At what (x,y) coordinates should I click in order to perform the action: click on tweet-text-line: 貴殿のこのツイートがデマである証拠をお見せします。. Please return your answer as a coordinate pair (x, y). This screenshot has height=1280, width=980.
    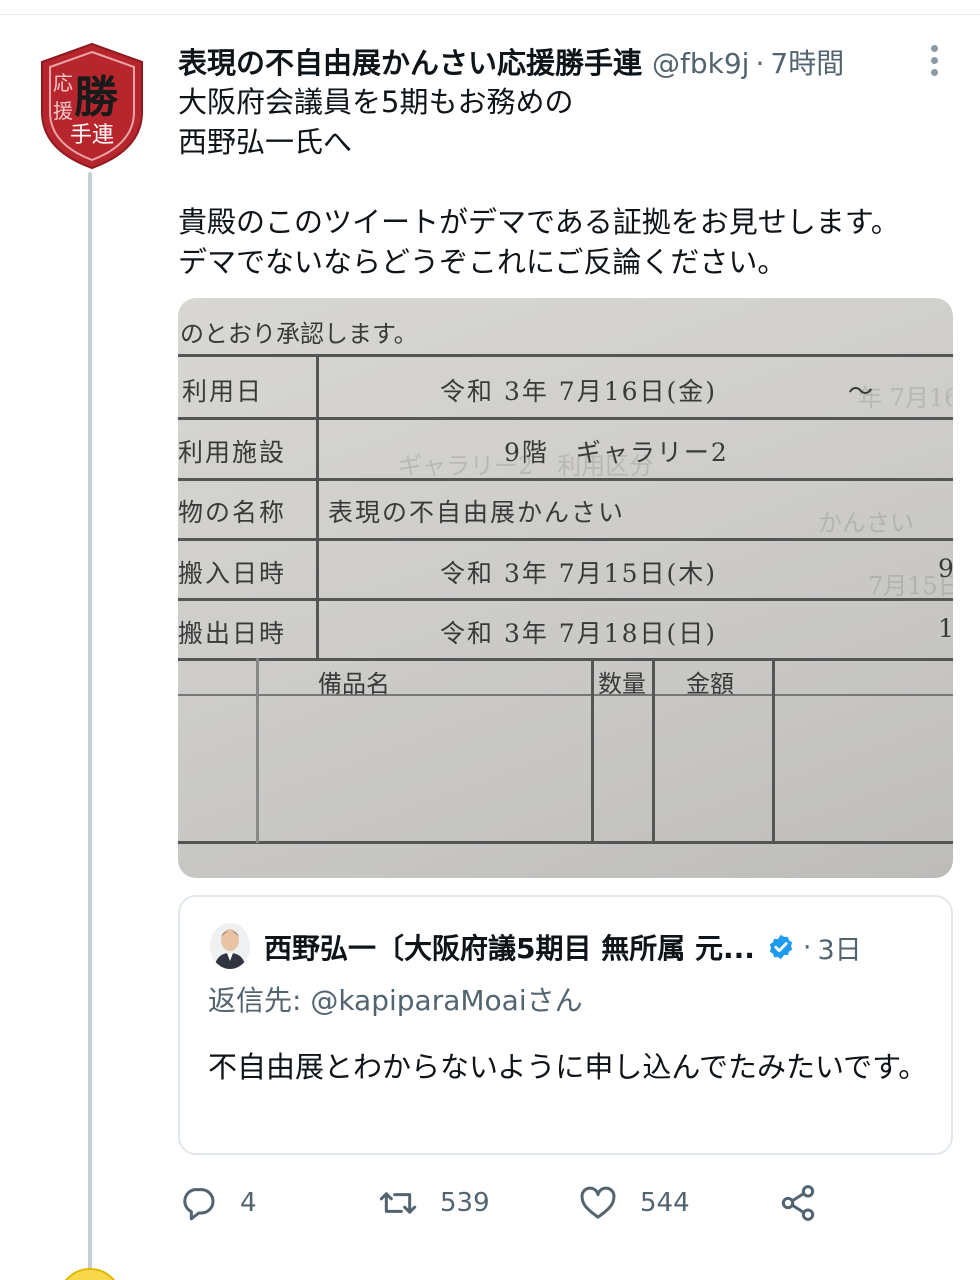
    Looking at the image, I should click on (539, 222).